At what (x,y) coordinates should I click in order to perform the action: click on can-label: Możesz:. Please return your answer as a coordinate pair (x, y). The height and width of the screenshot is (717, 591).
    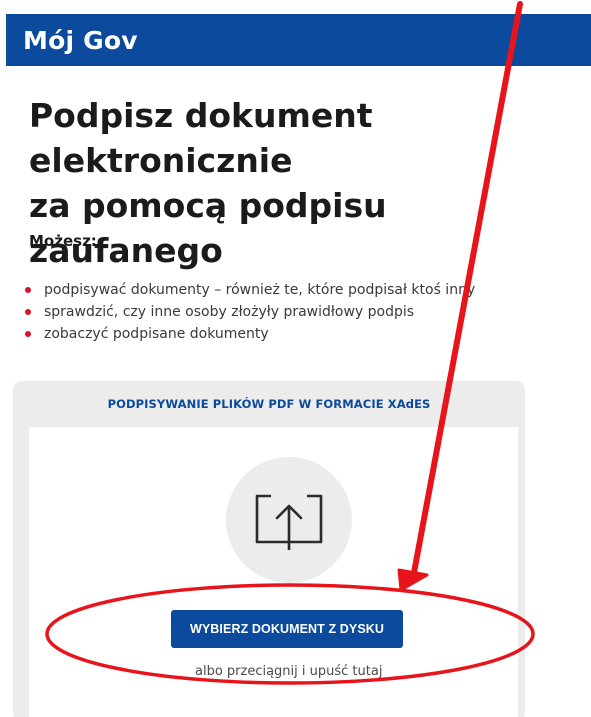
    Looking at the image, I should click on (63, 241).